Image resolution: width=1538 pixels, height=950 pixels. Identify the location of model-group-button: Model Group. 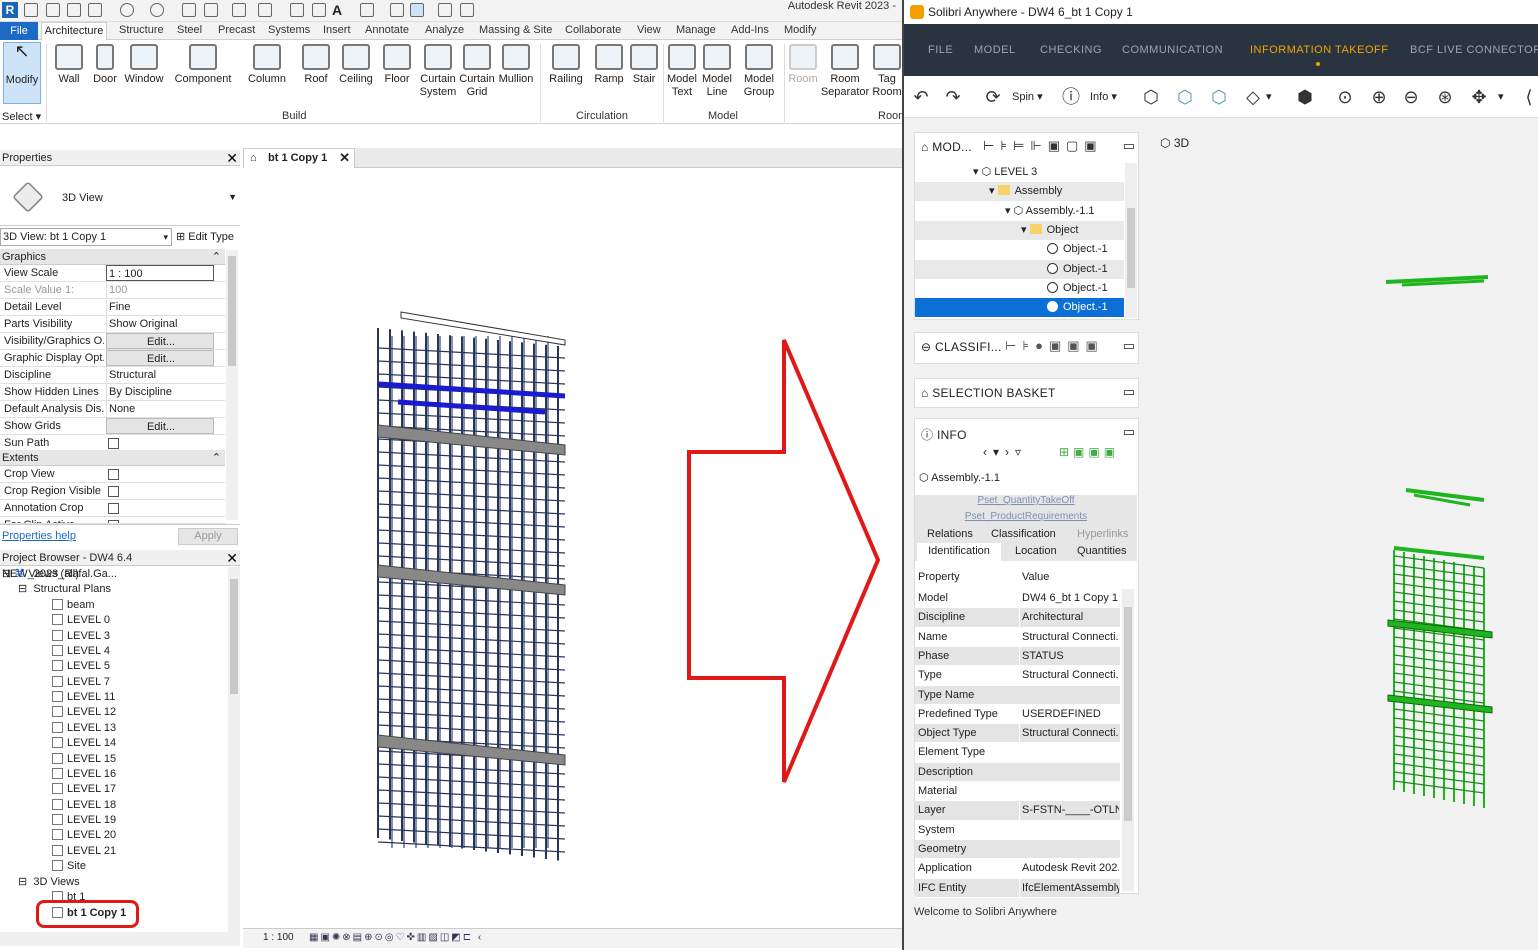
(759, 70).